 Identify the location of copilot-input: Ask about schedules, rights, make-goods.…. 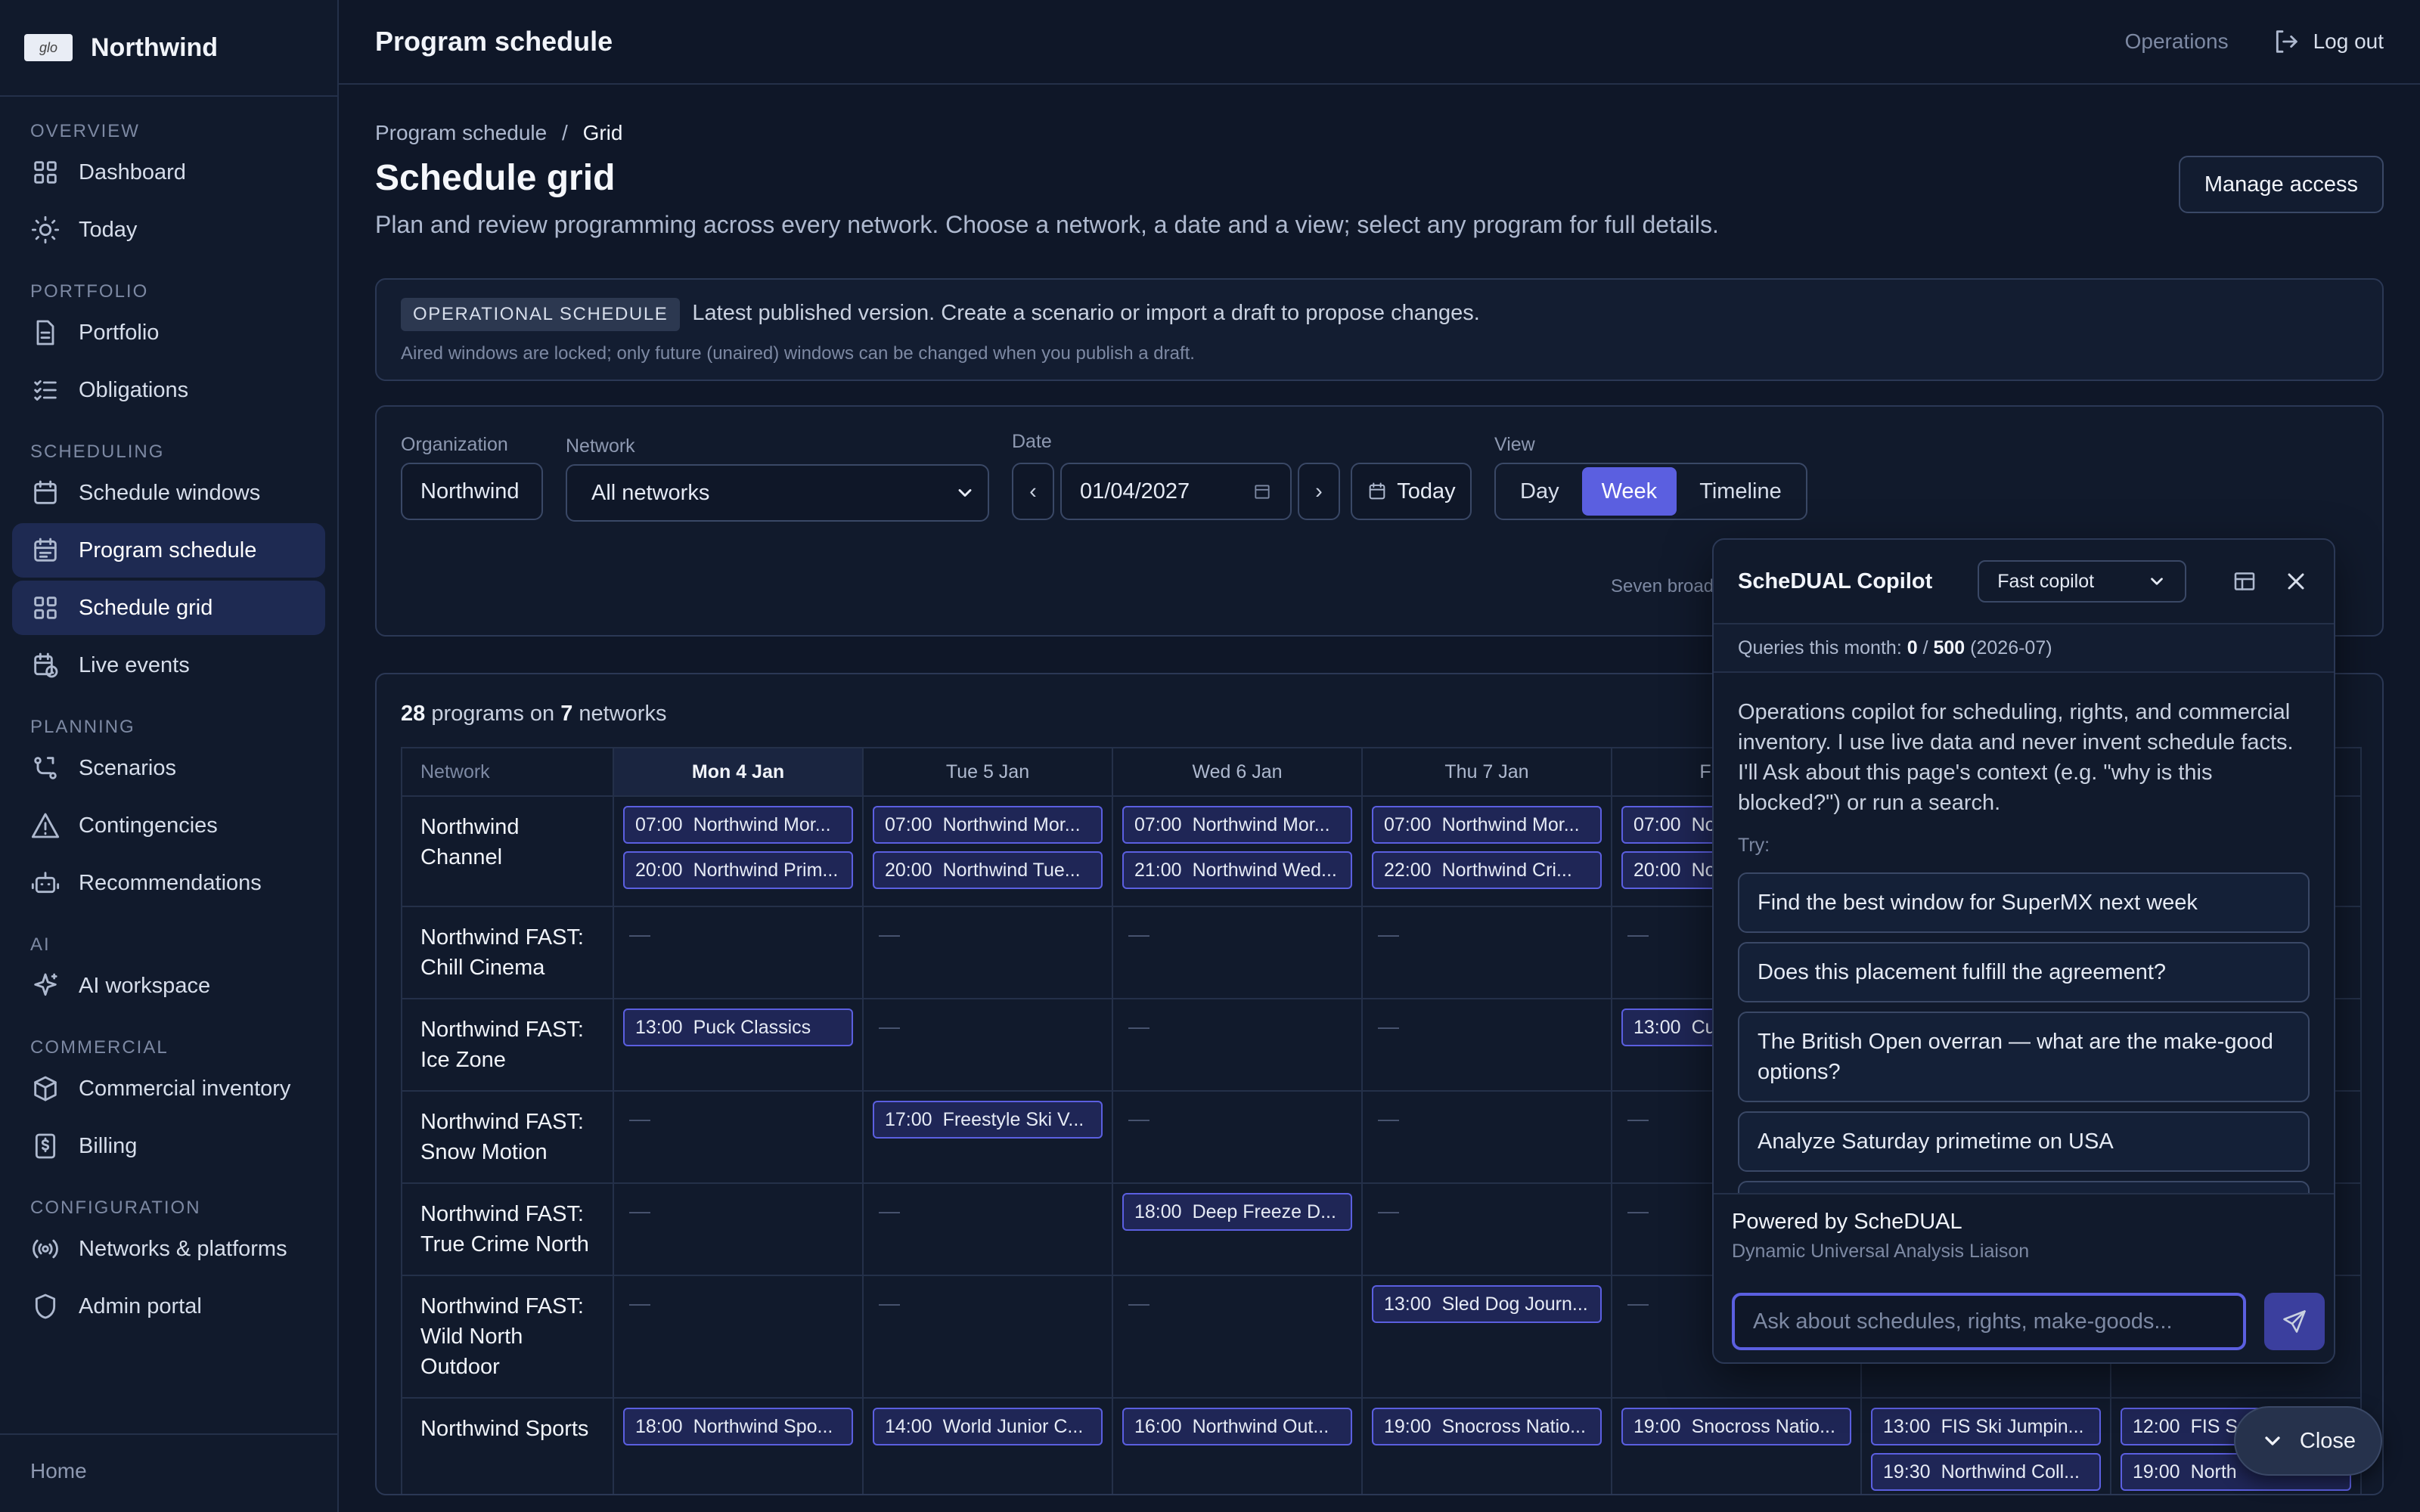
(1989, 1321).